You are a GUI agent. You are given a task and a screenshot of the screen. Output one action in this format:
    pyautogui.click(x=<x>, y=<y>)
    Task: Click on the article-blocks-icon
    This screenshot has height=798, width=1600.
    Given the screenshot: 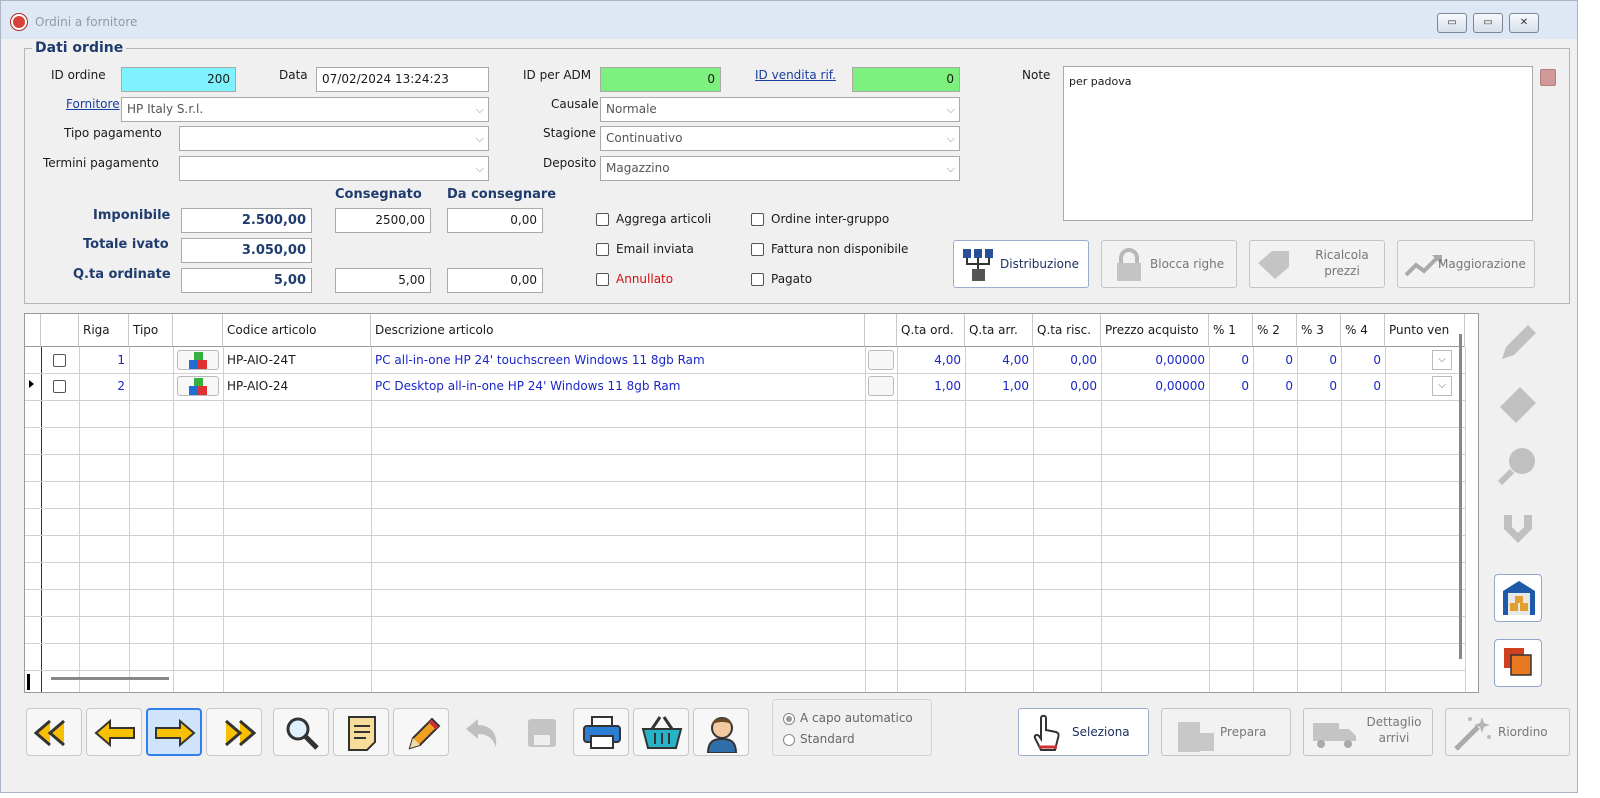 What is the action you would take?
    pyautogui.click(x=198, y=386)
    